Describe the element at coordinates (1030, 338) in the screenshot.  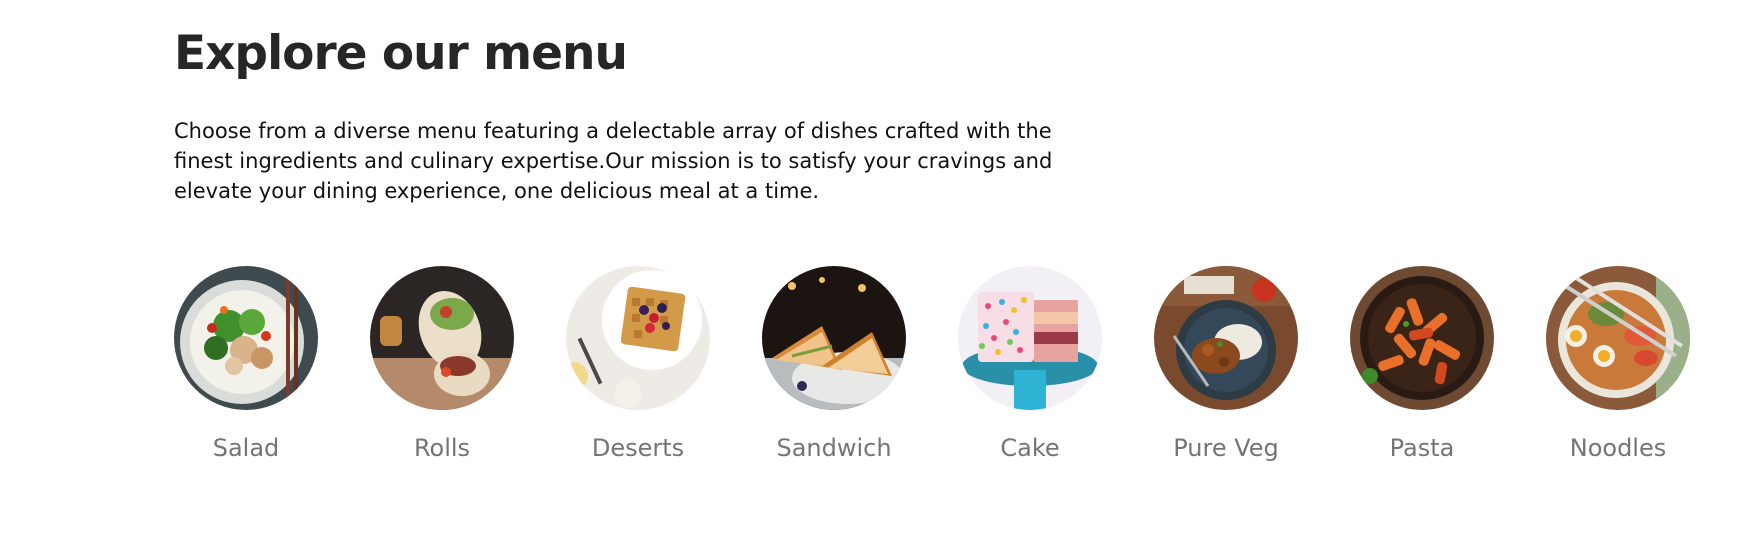
I see `cake-image` at that location.